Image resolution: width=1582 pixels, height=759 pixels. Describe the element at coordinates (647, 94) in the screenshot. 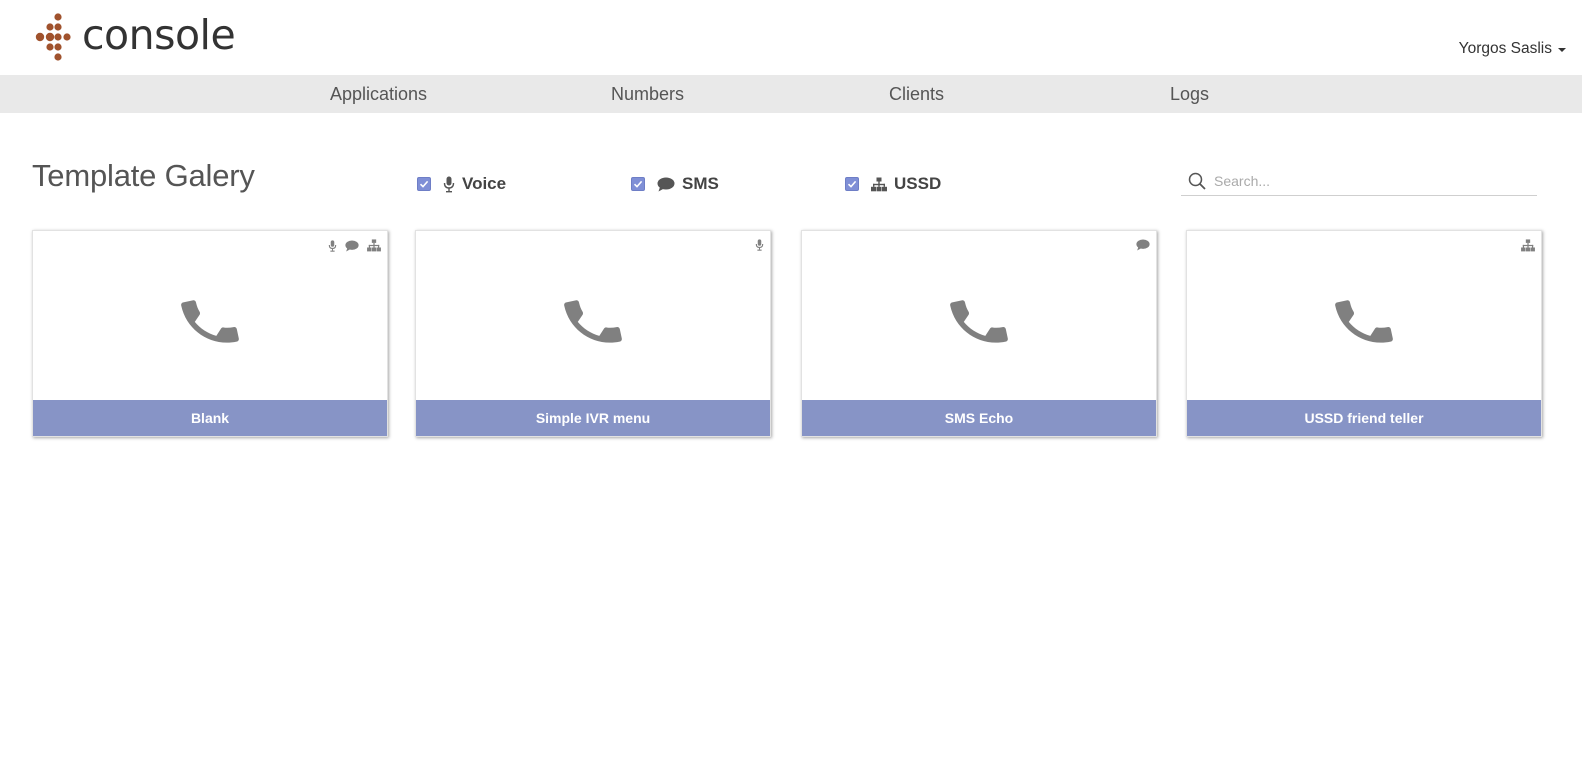

I see `nav-item-numbers: Numbers` at that location.